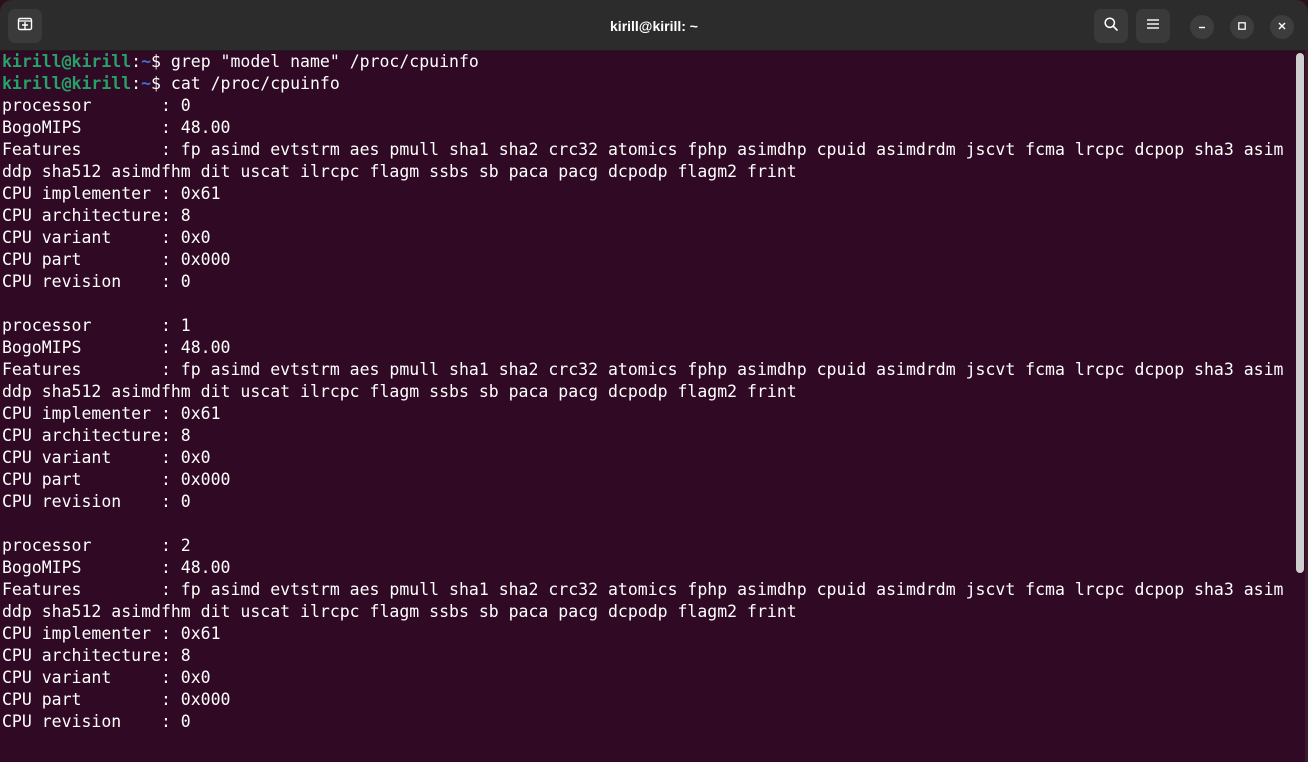 The image size is (1308, 762). I want to click on search-button, so click(1111, 26).